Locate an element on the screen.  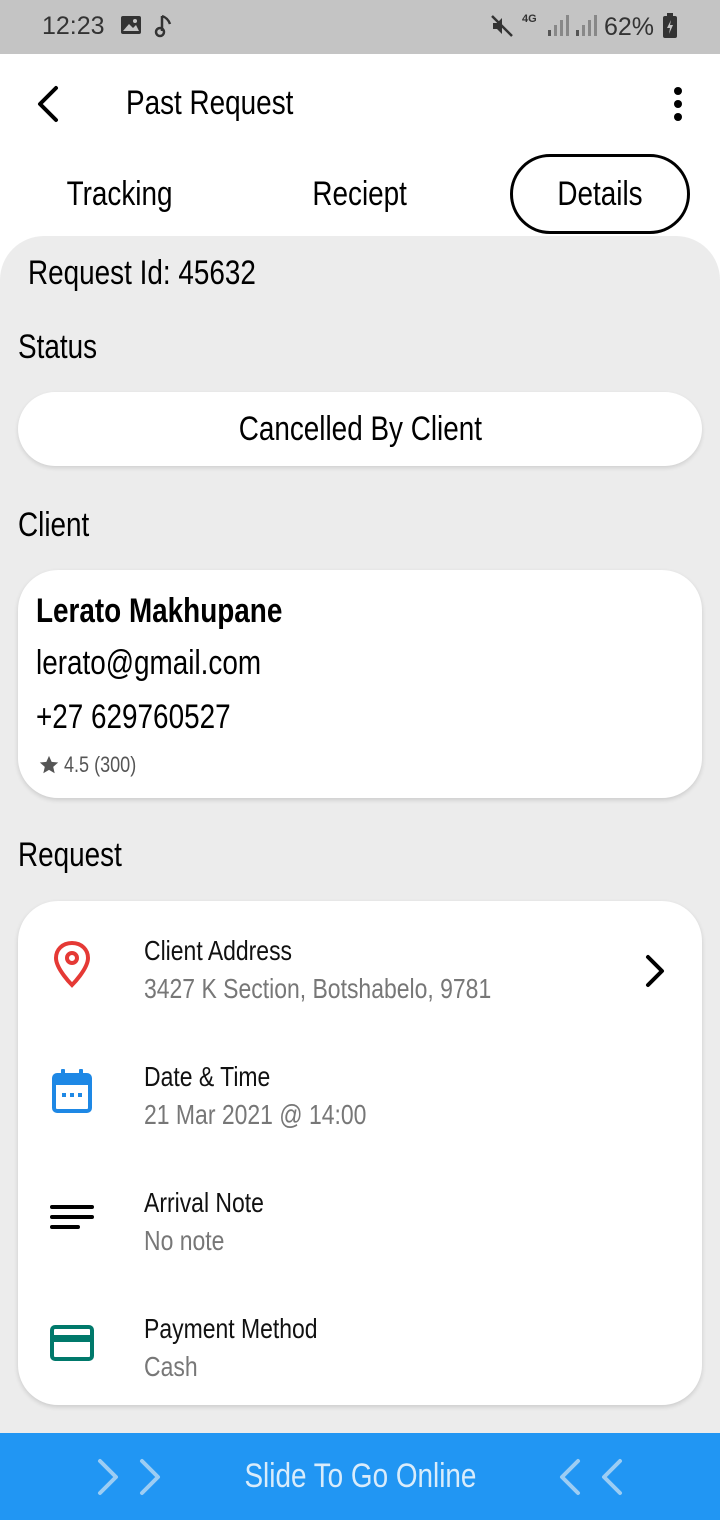
status-bar: 12:23 4G 62% is located at coordinates (360, 27).